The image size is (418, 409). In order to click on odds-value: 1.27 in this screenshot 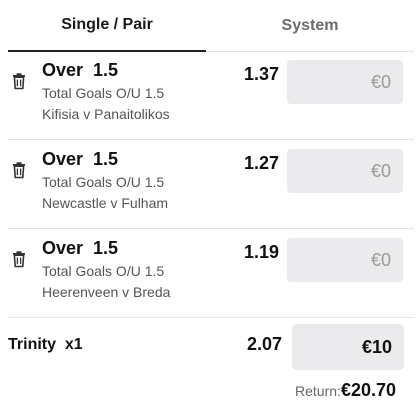, I will do `click(261, 163)`.